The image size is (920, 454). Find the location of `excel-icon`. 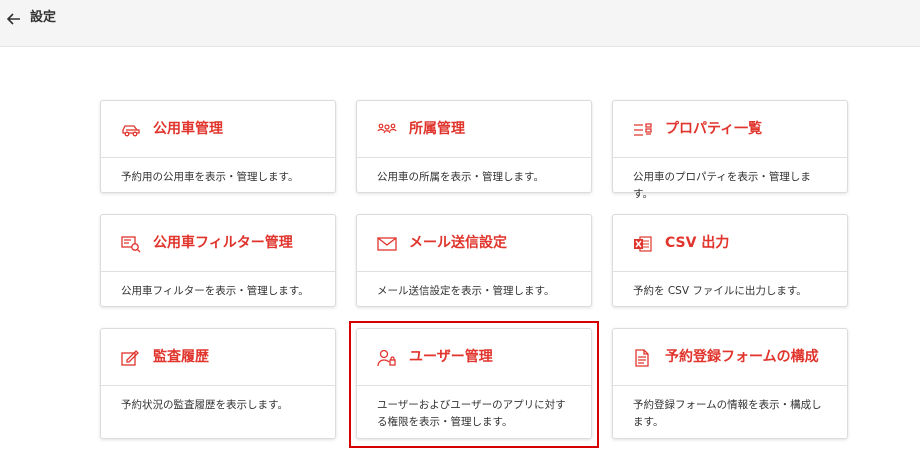

excel-icon is located at coordinates (643, 244).